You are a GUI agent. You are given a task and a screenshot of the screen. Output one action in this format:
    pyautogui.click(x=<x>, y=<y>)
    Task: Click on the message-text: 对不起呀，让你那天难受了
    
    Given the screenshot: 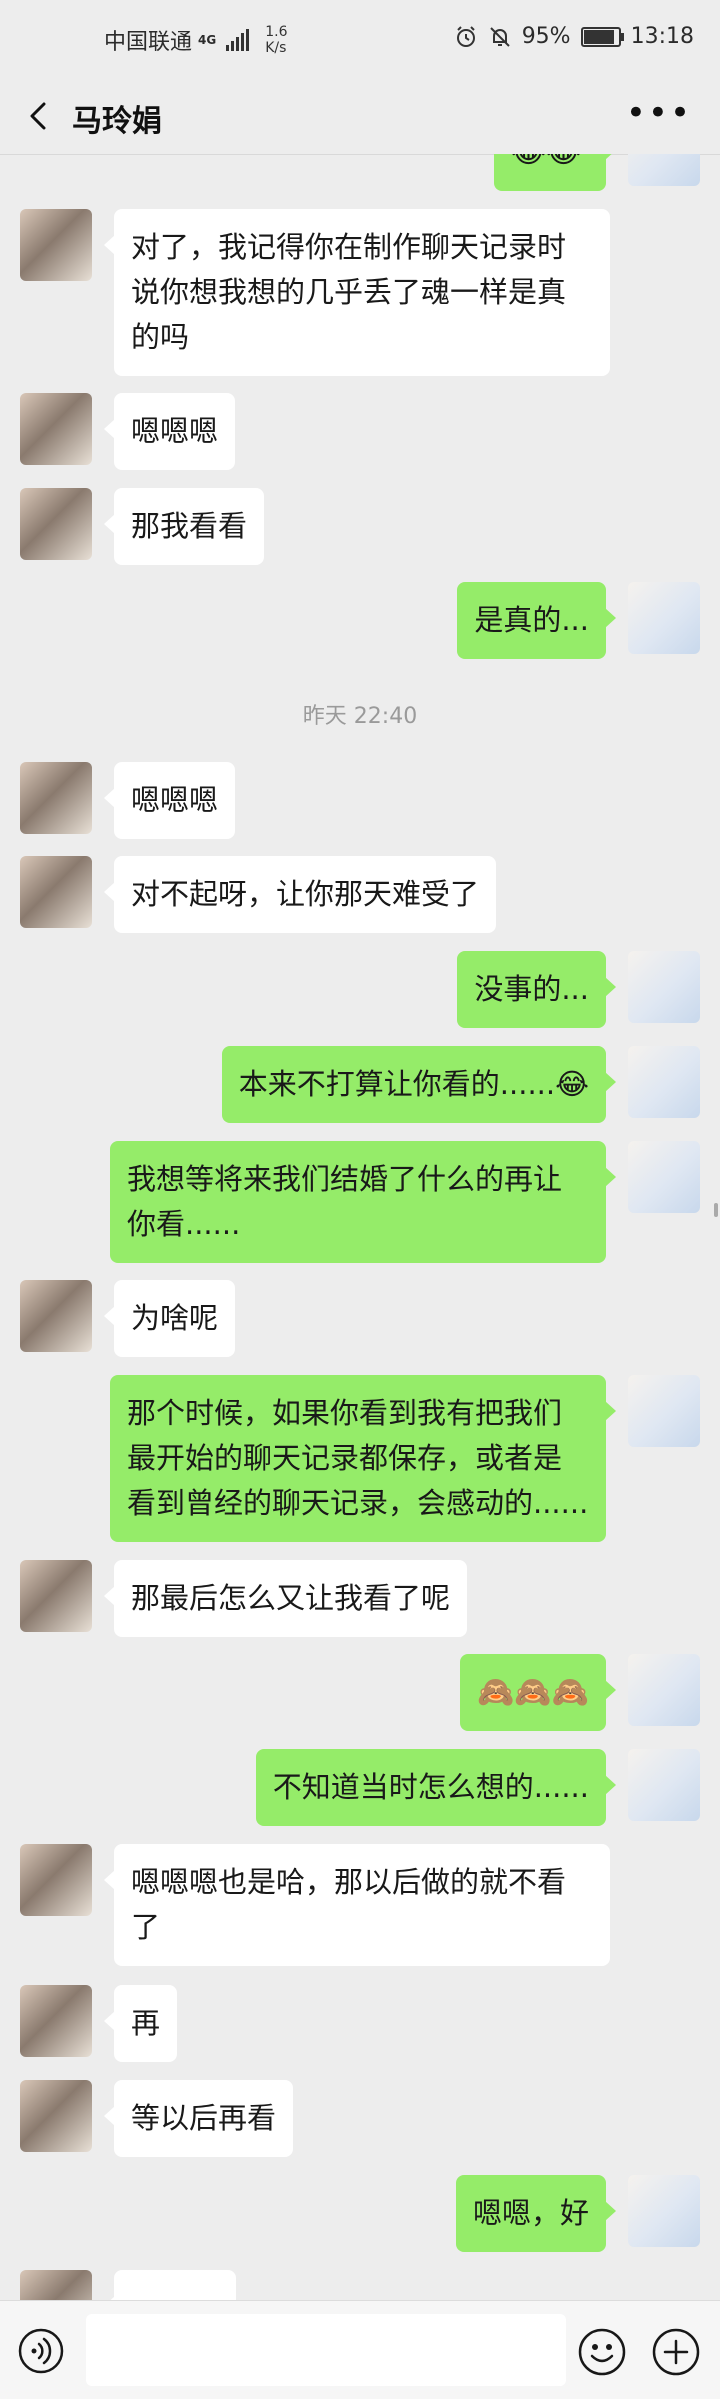 What is the action you would take?
    pyautogui.click(x=305, y=894)
    